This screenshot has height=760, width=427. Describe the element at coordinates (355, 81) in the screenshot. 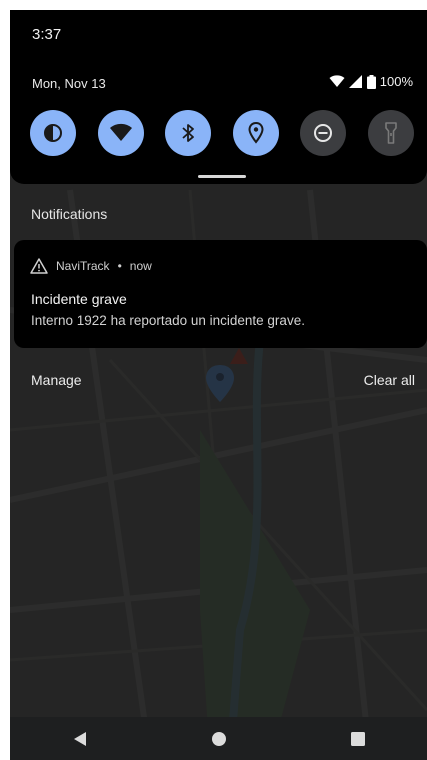

I see `cell-signal-icon` at that location.